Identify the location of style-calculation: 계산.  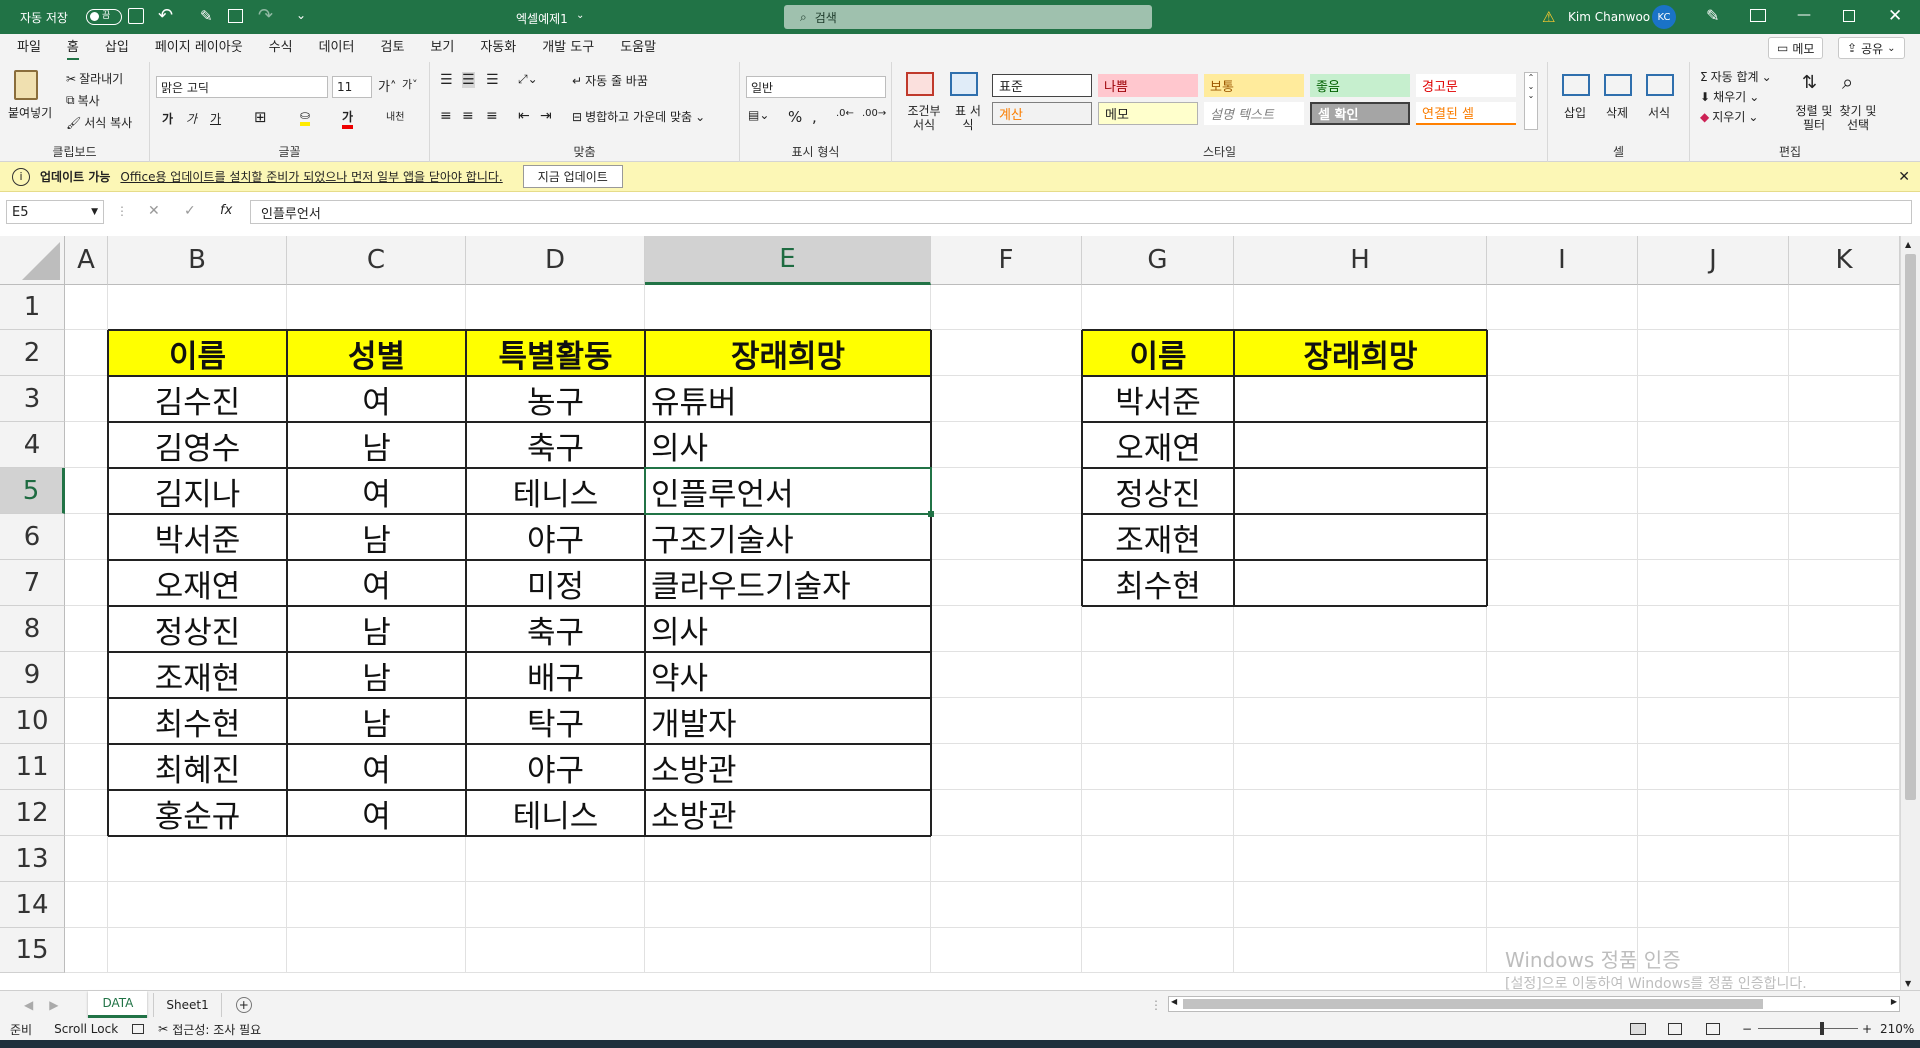
(1042, 113).